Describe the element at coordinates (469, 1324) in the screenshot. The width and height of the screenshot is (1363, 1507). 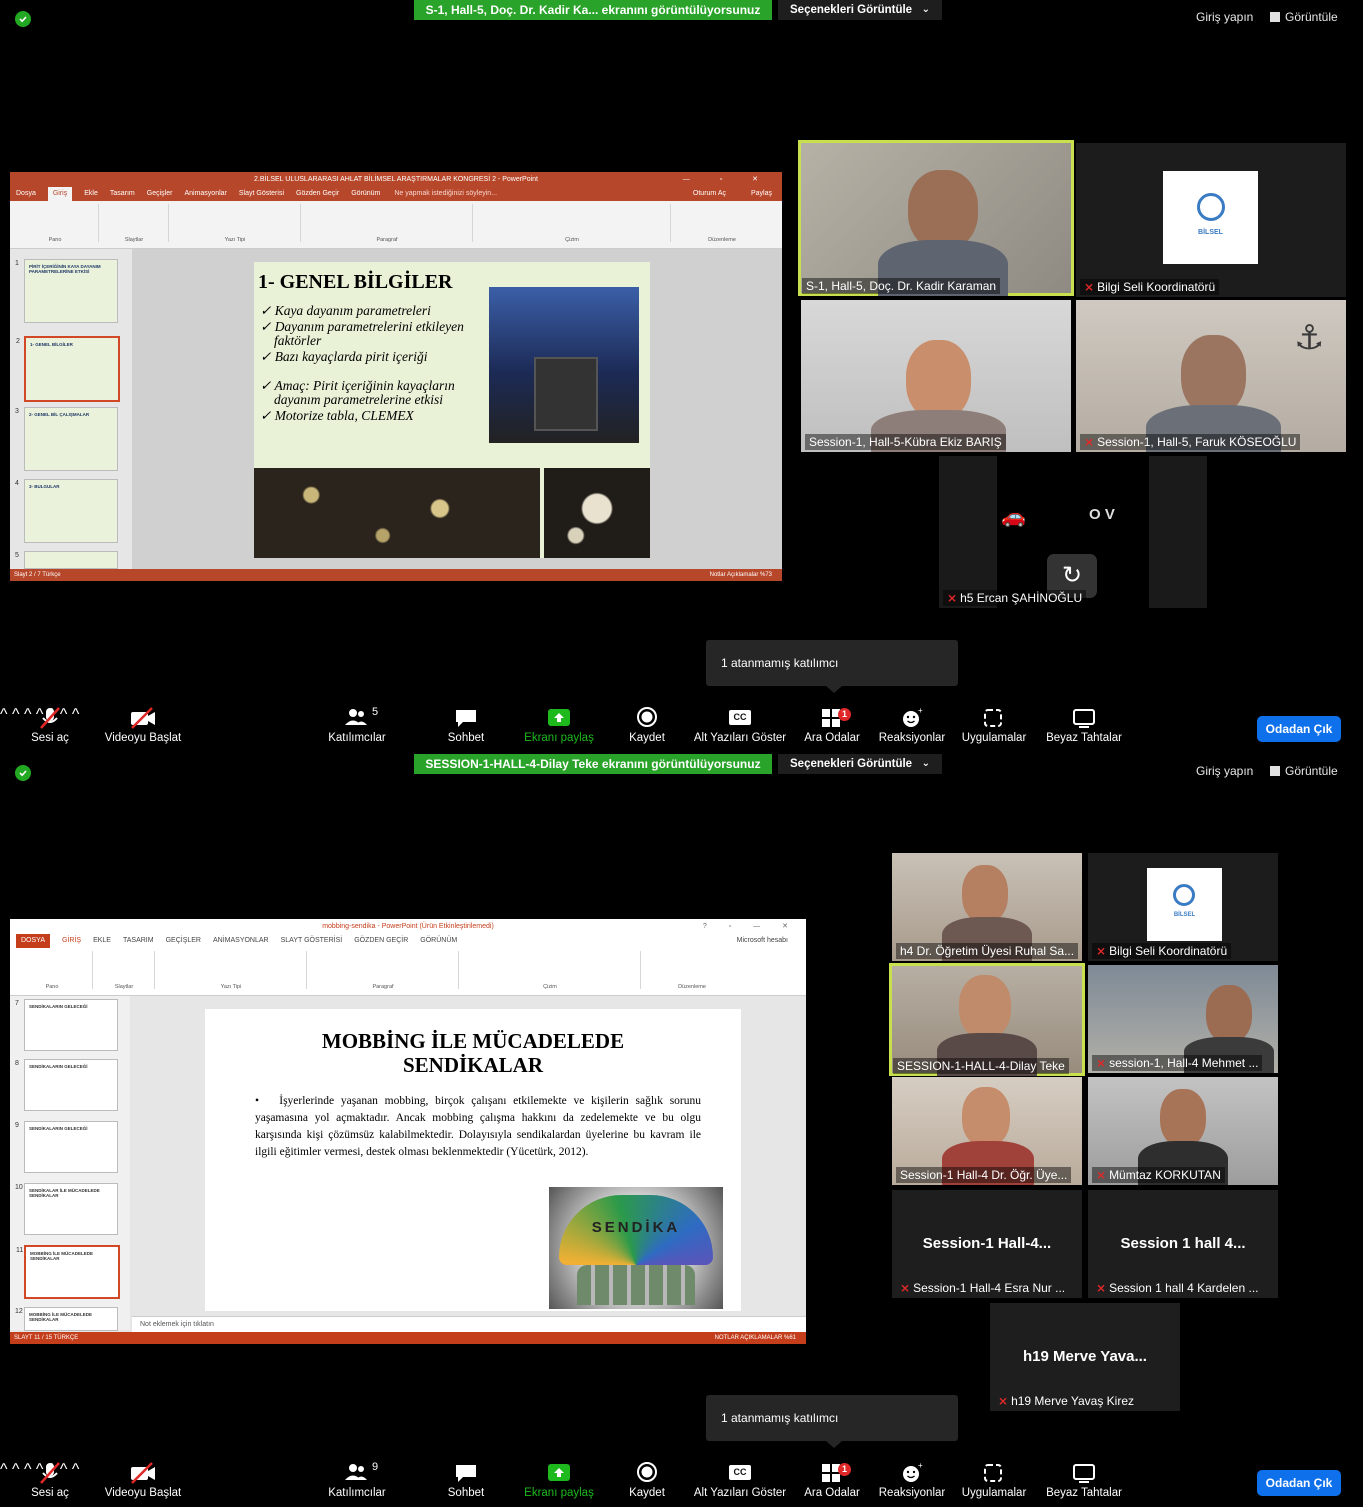
I see `notes-area: Not eklemek için tıklatın` at that location.